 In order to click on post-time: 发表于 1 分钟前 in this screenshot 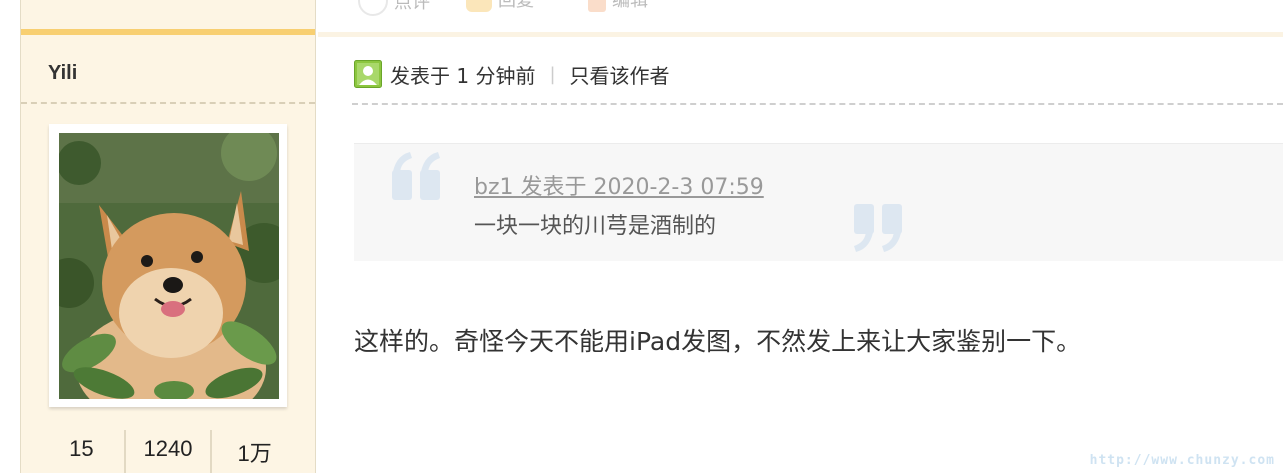, I will do `click(463, 75)`.